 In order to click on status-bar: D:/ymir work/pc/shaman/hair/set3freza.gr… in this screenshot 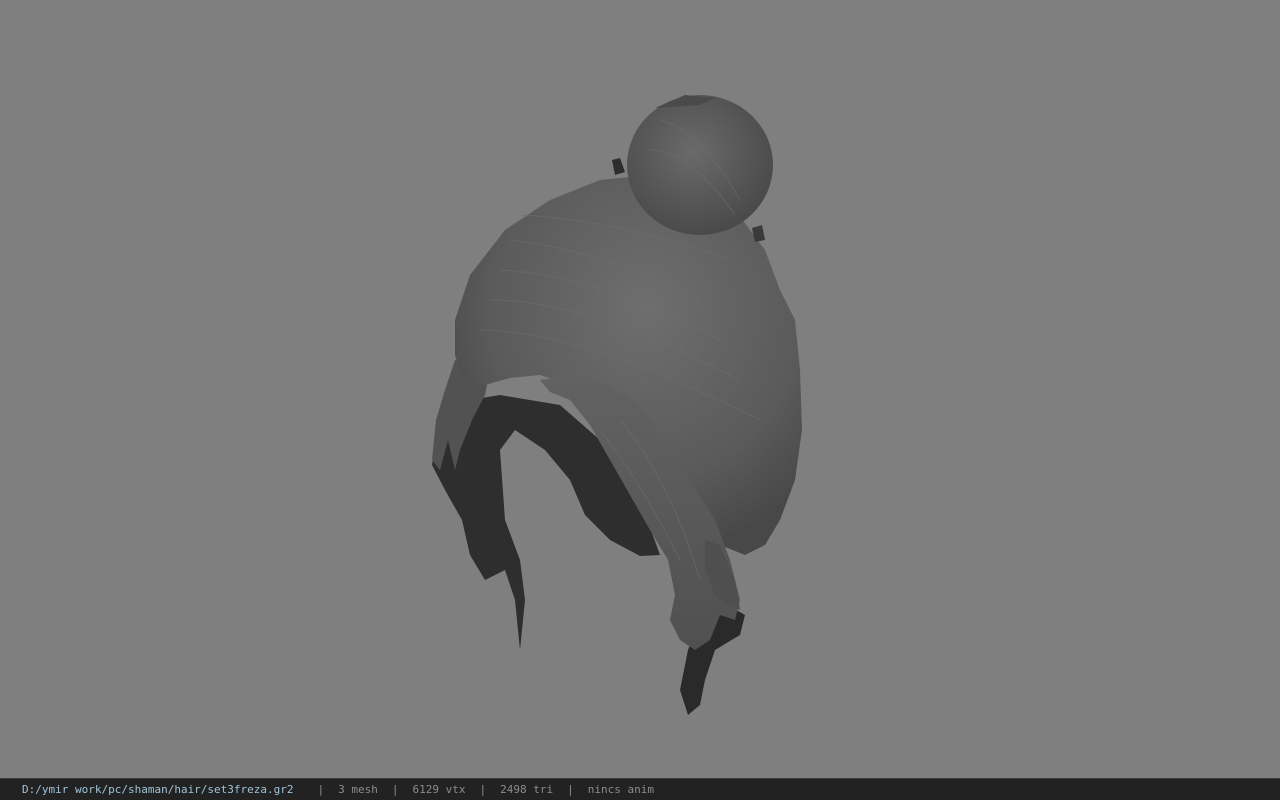, I will do `click(640, 789)`.